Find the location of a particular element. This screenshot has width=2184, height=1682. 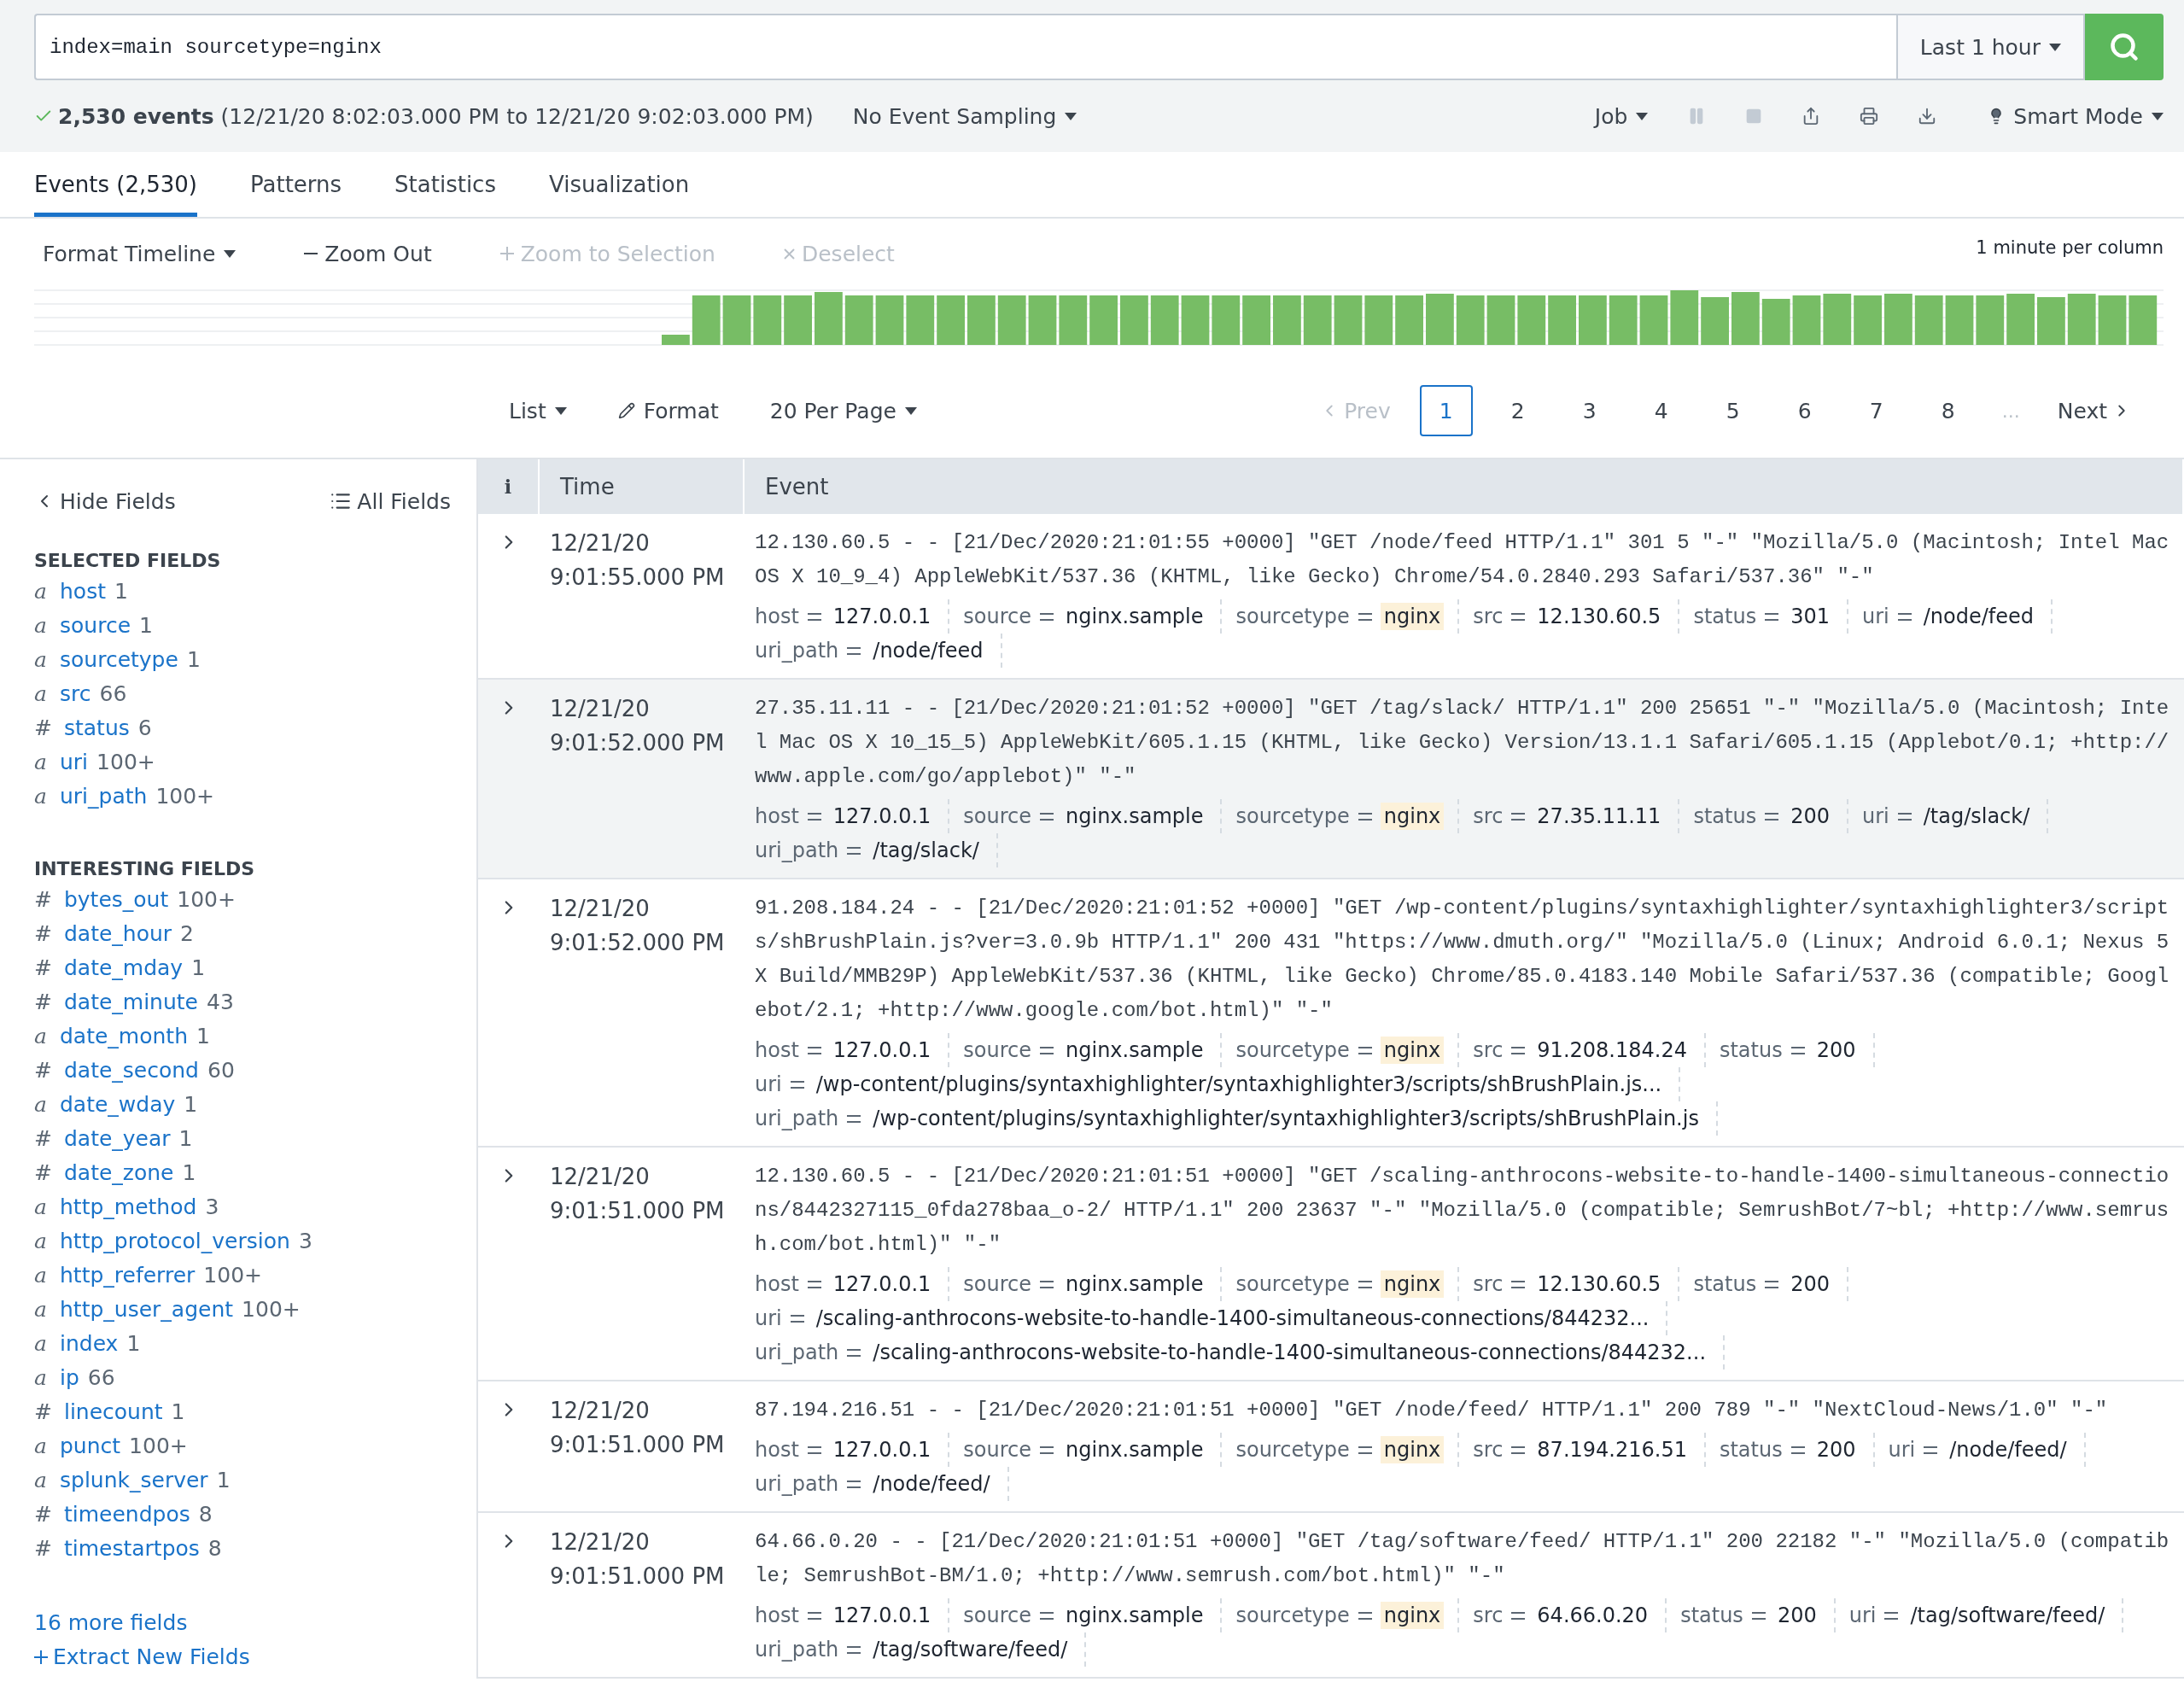

page-button: 2 is located at coordinates (1518, 410).